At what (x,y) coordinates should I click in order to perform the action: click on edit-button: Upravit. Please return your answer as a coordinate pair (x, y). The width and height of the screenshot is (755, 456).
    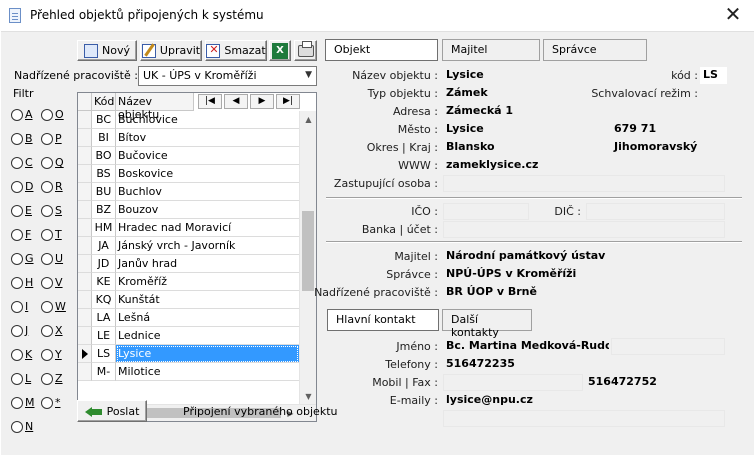
    Looking at the image, I should click on (171, 50).